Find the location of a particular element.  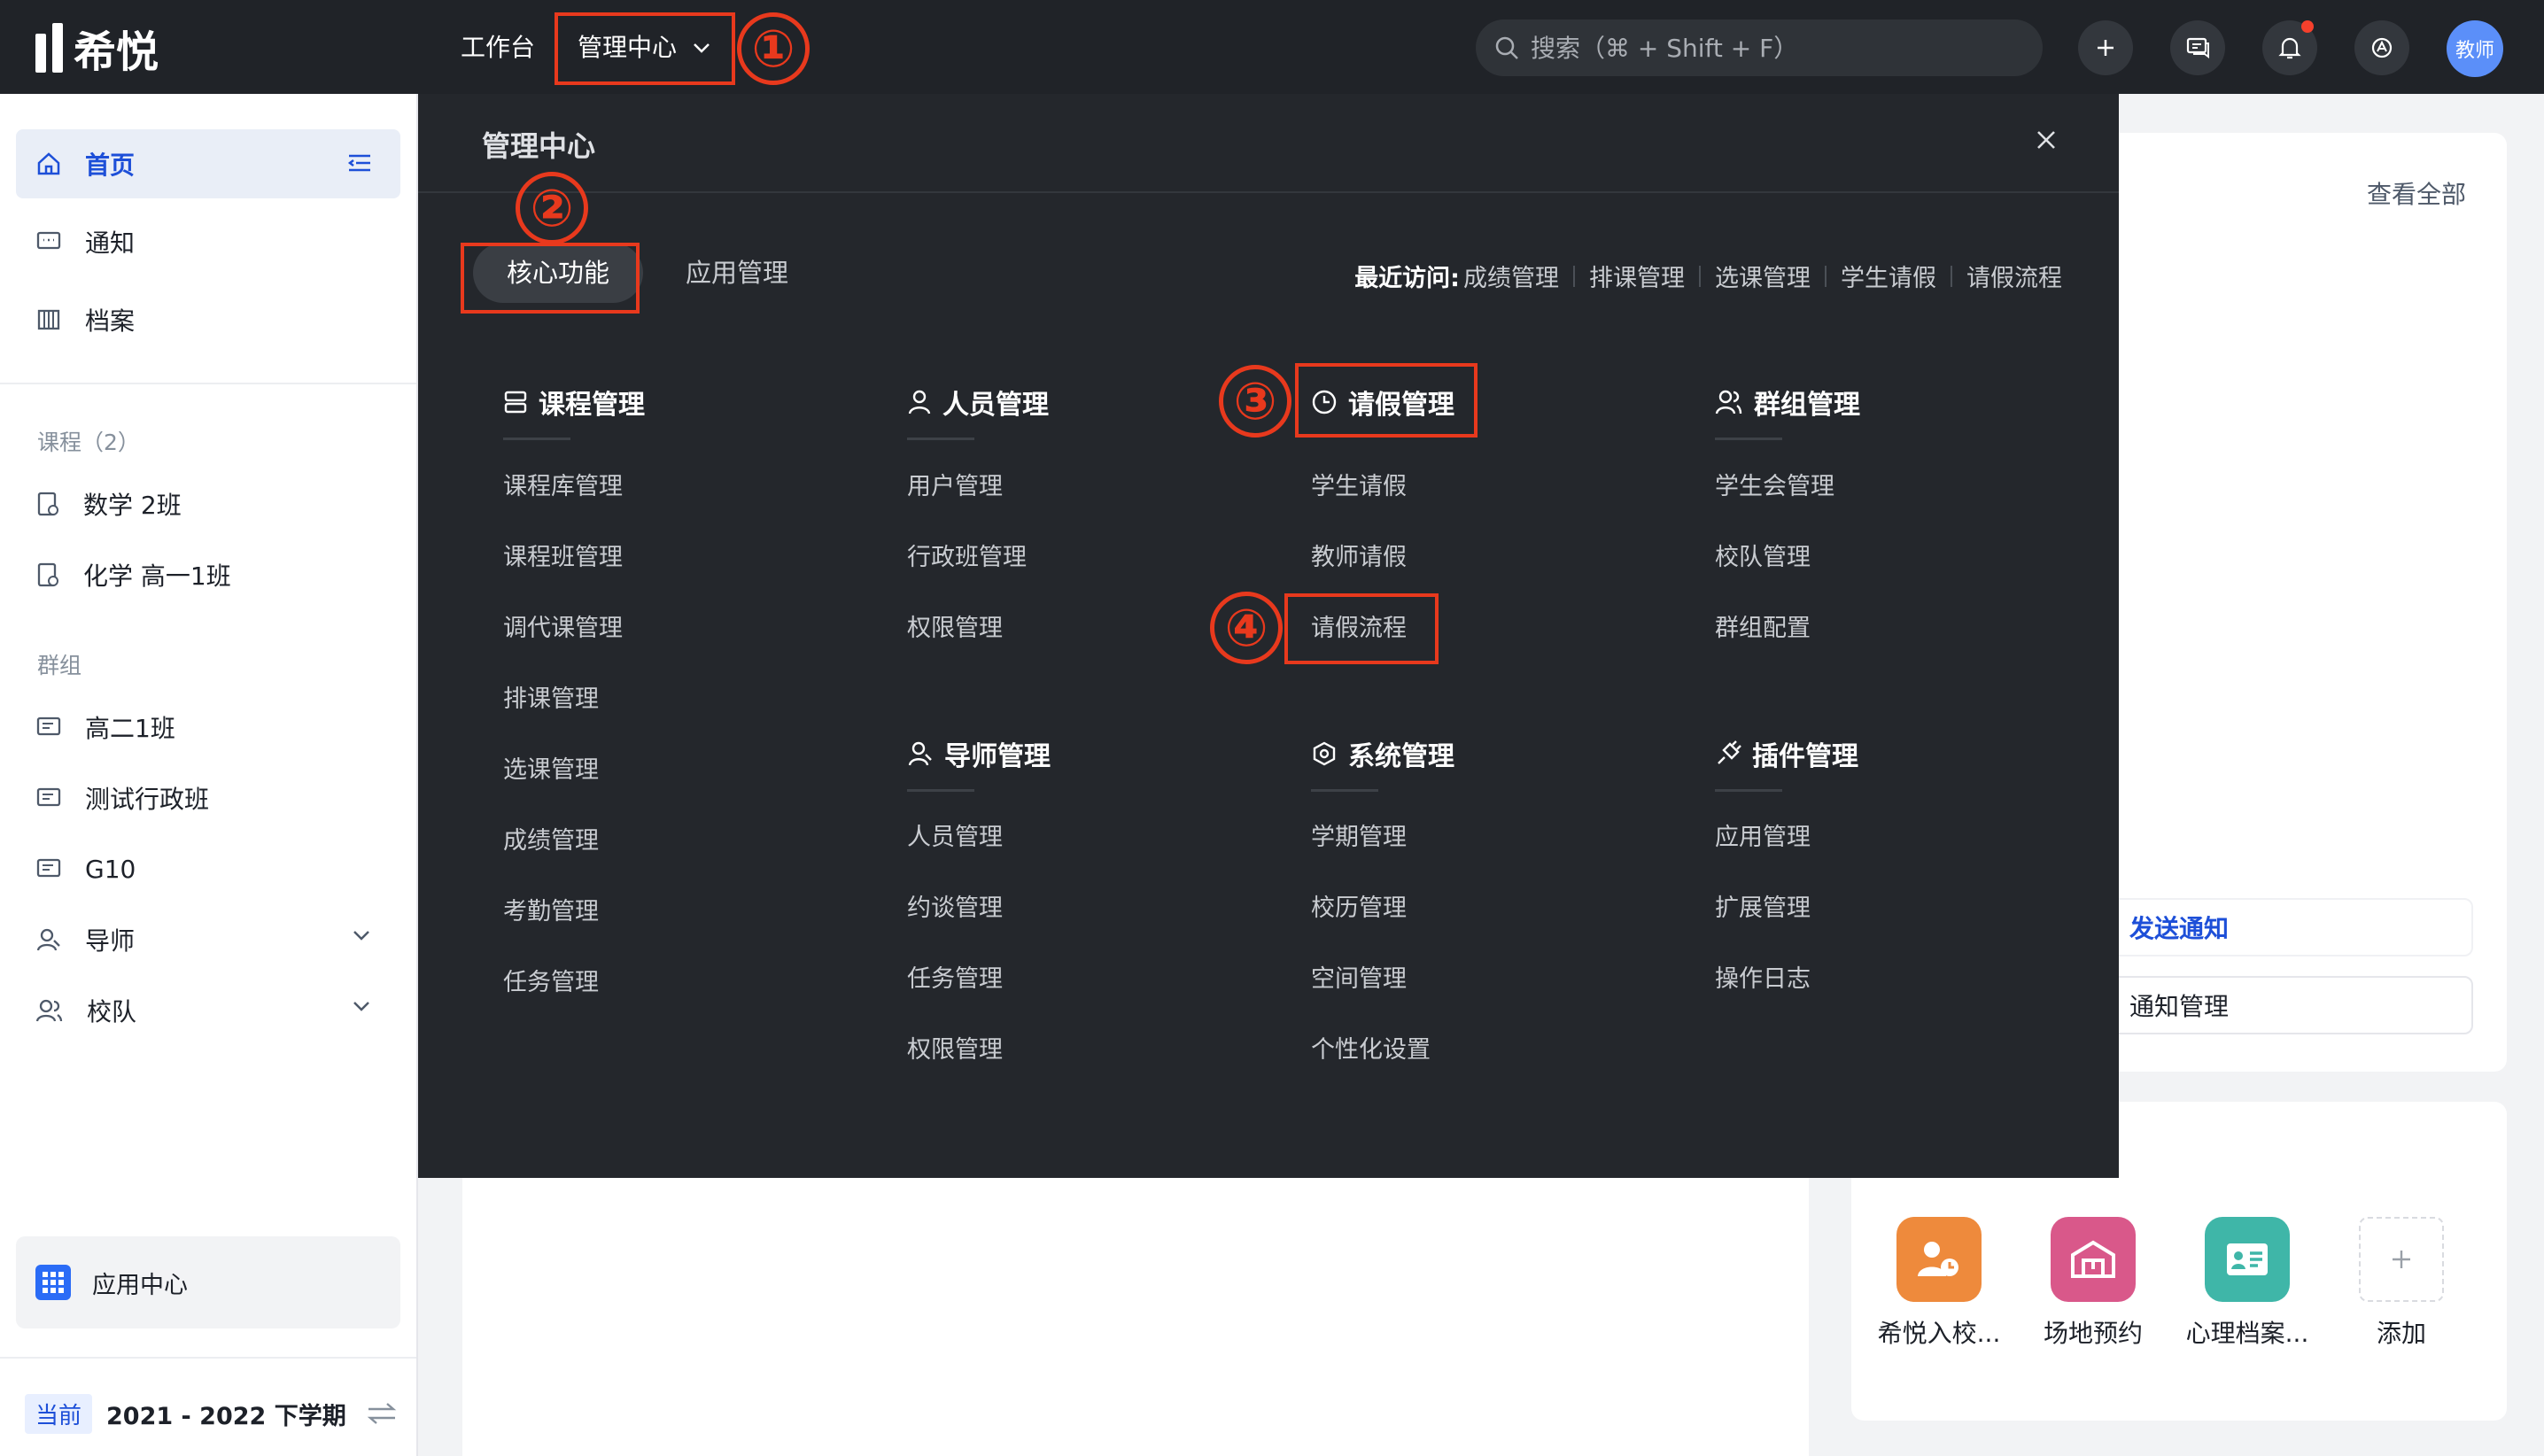

notice-manage-button: 通知管理 is located at coordinates (2281, 1005).